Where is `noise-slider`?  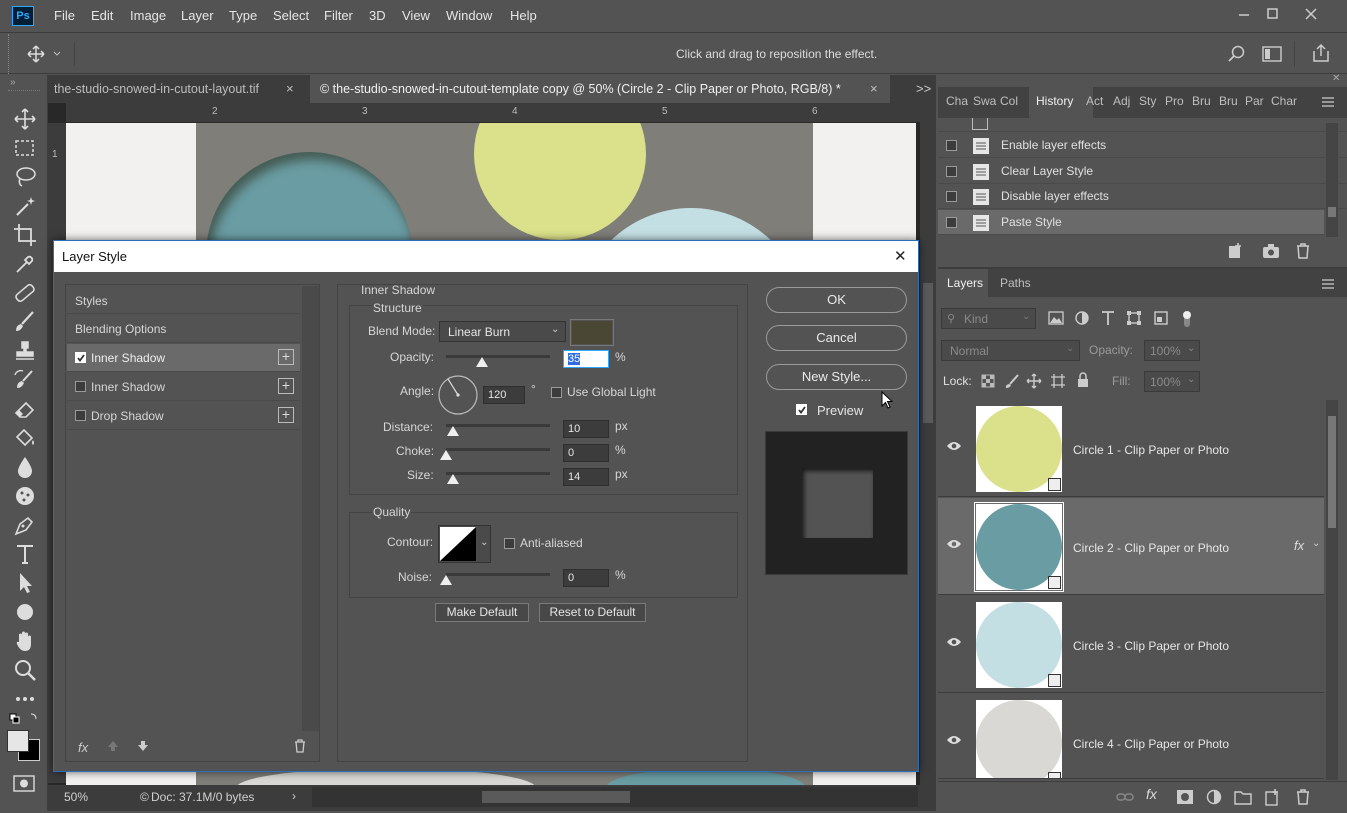
noise-slider is located at coordinates (498, 574).